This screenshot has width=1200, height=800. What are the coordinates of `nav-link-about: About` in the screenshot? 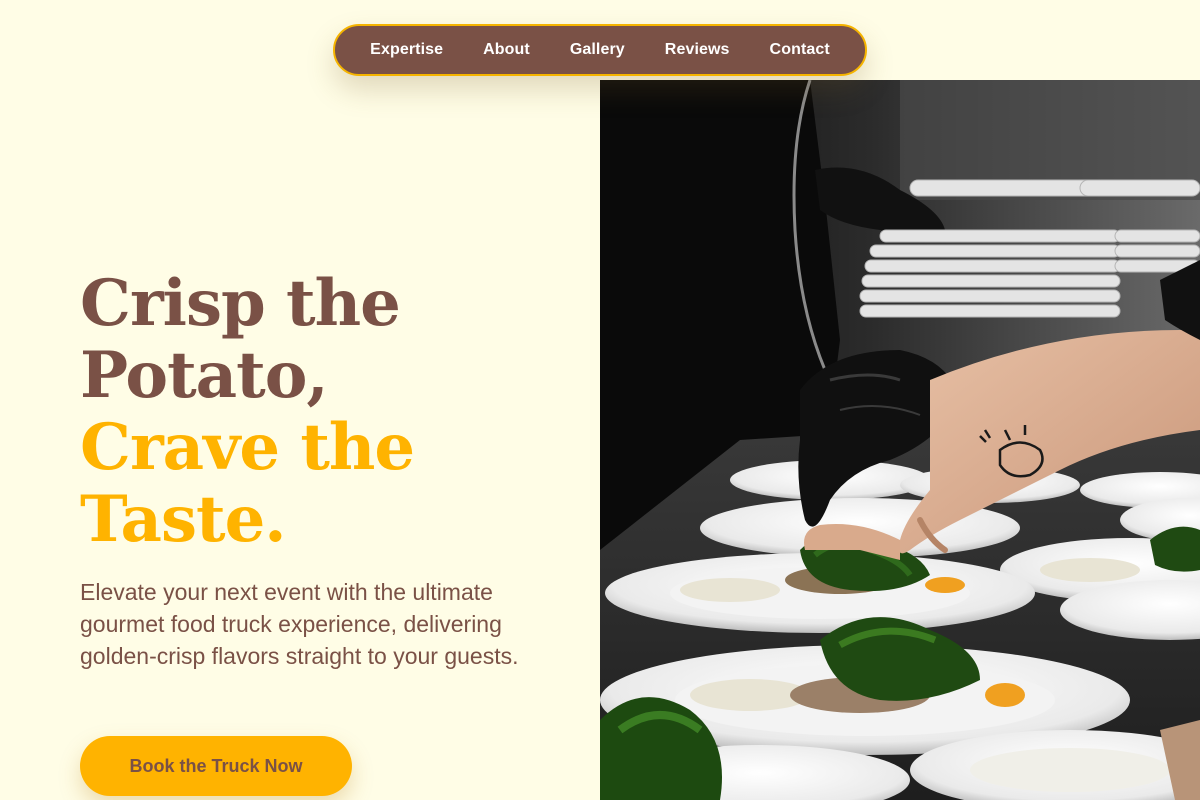 It's located at (506, 50).